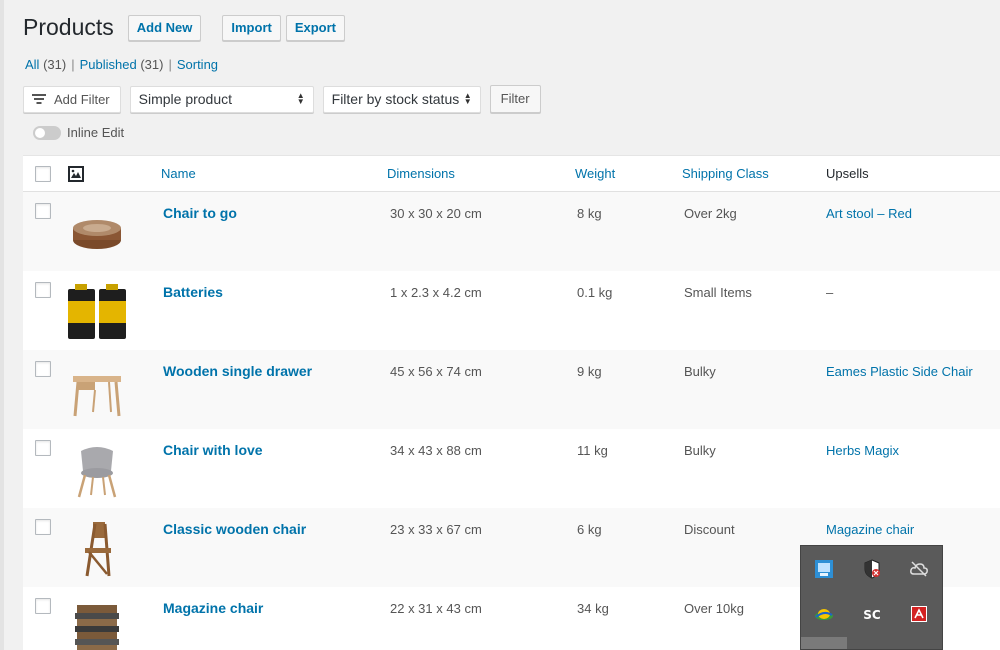 This screenshot has height=650, width=1000. Describe the element at coordinates (872, 569) in the screenshot. I see `security-shield-icon` at that location.